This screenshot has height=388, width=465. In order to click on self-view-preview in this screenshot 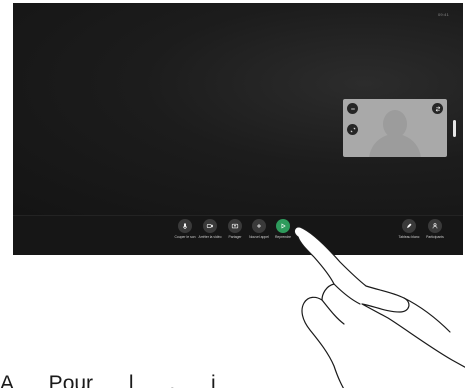, I will do `click(395, 128)`.